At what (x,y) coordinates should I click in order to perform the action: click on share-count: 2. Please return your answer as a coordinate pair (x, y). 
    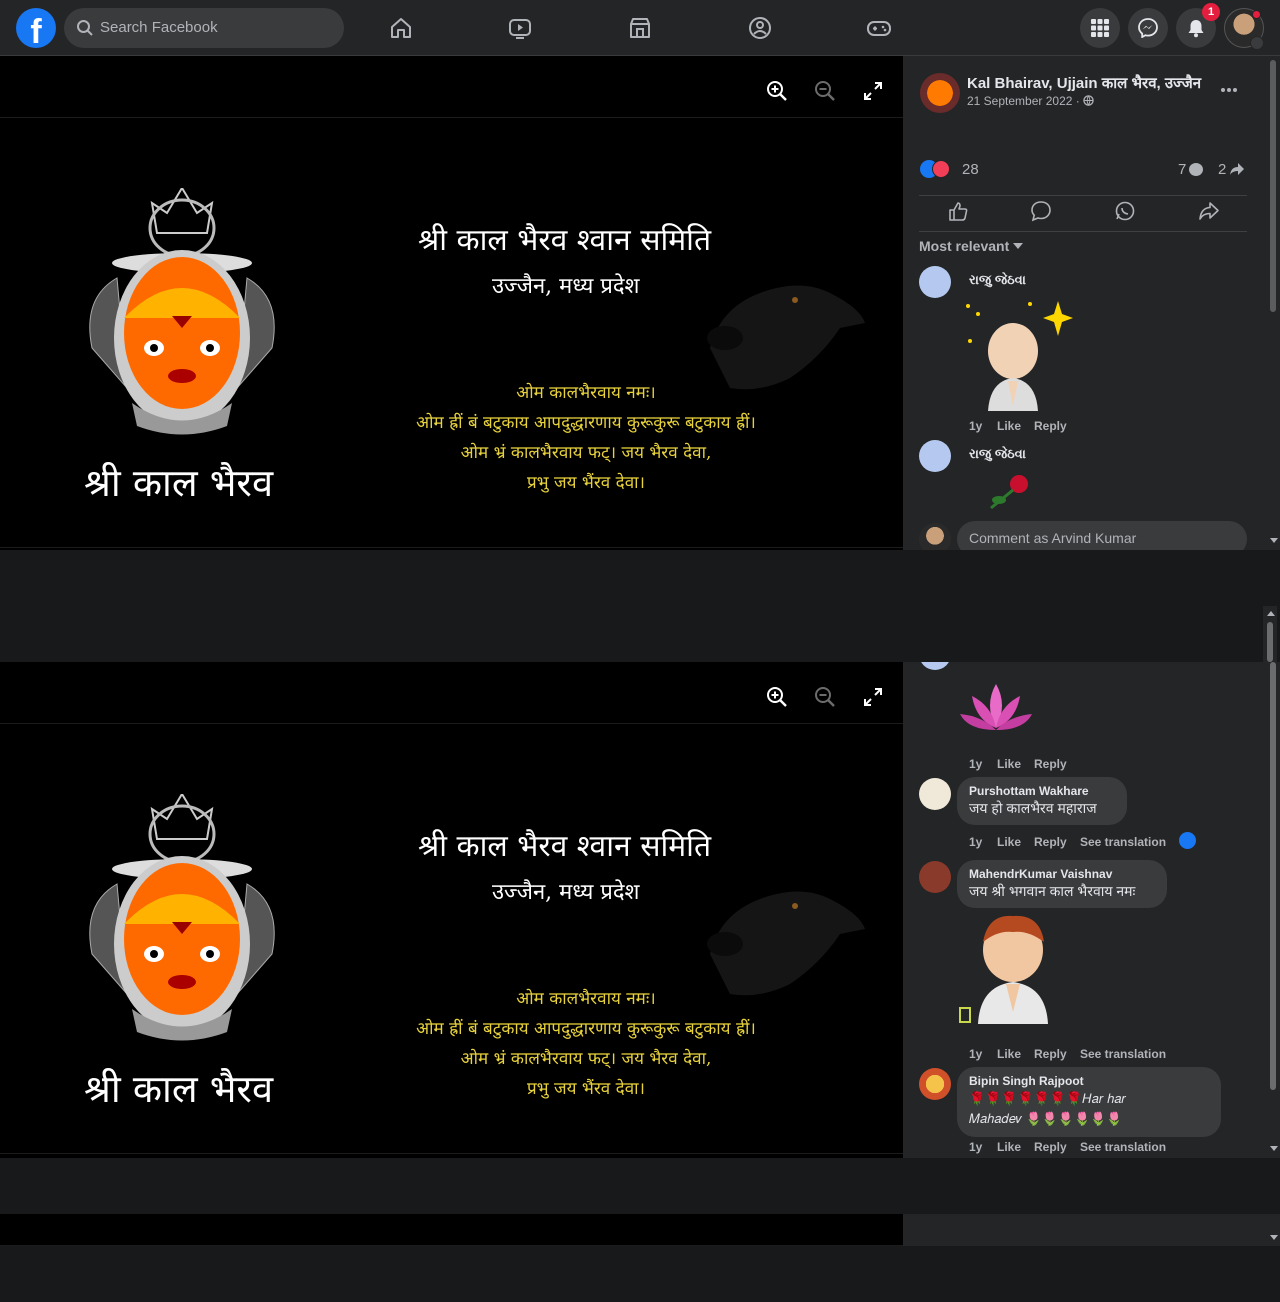
    Looking at the image, I should click on (1222, 169).